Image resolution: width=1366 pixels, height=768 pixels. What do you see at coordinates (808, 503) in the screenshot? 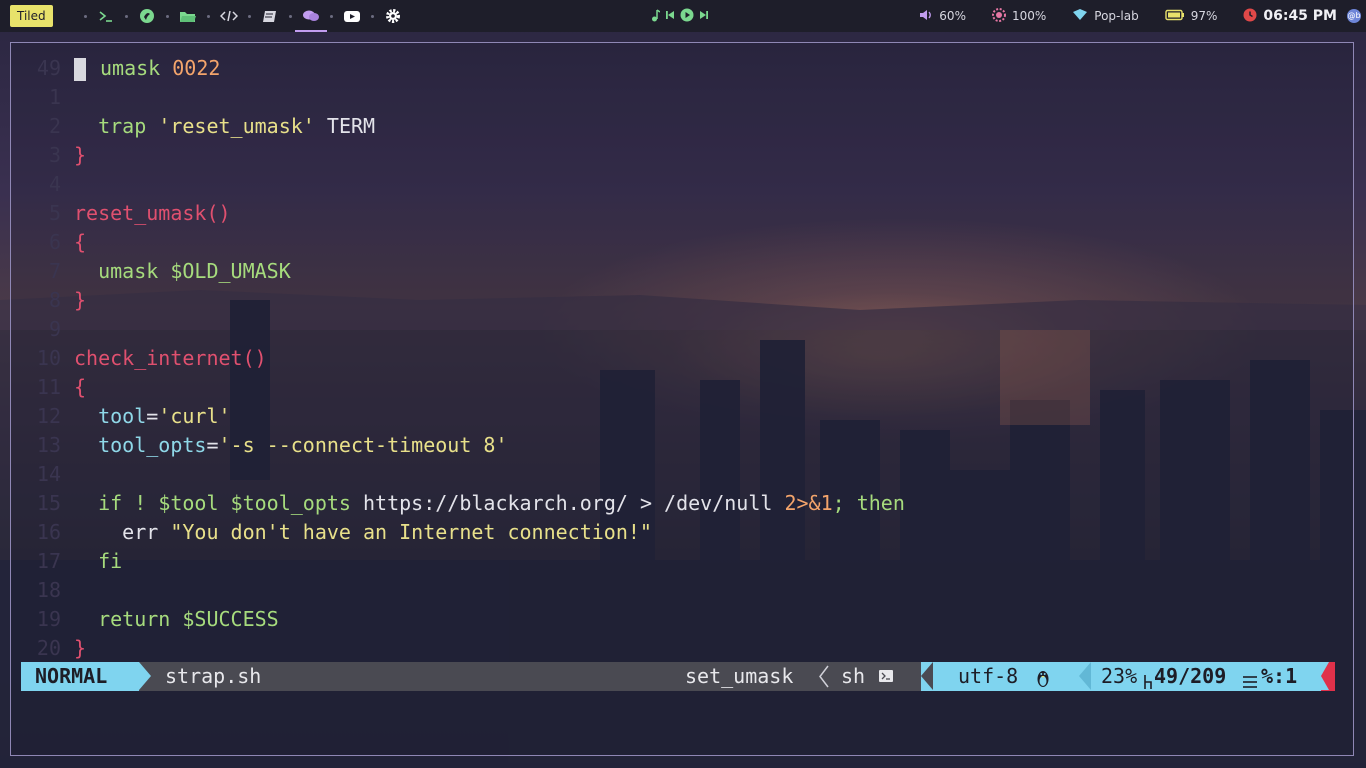
I see `code-token: 2>&1` at bounding box center [808, 503].